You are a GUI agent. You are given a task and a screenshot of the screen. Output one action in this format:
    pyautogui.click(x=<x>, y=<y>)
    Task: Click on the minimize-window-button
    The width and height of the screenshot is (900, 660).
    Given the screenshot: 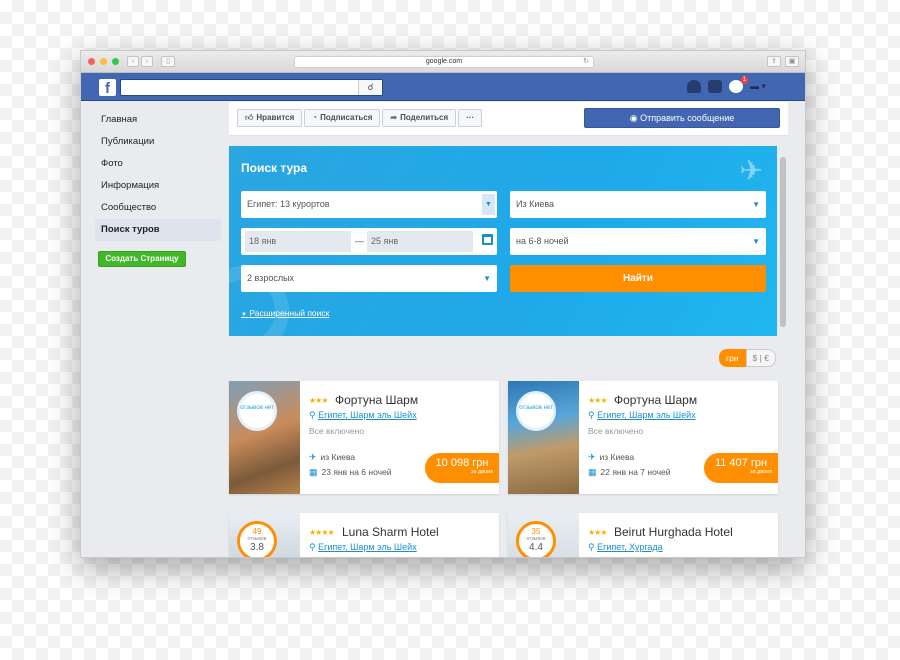 What is the action you would take?
    pyautogui.click(x=103, y=61)
    